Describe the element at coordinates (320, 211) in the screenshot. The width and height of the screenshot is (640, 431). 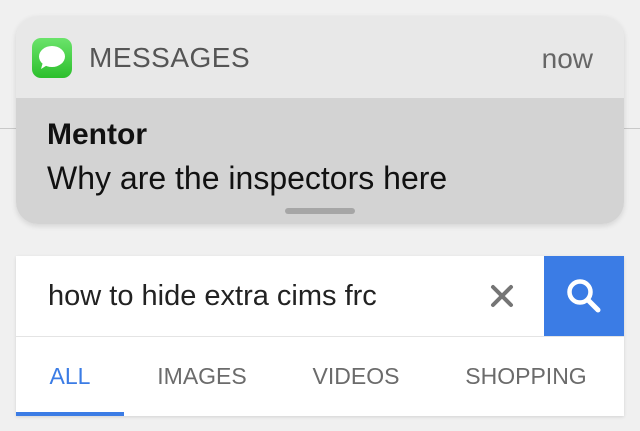
I see `notification-grabber-handle` at that location.